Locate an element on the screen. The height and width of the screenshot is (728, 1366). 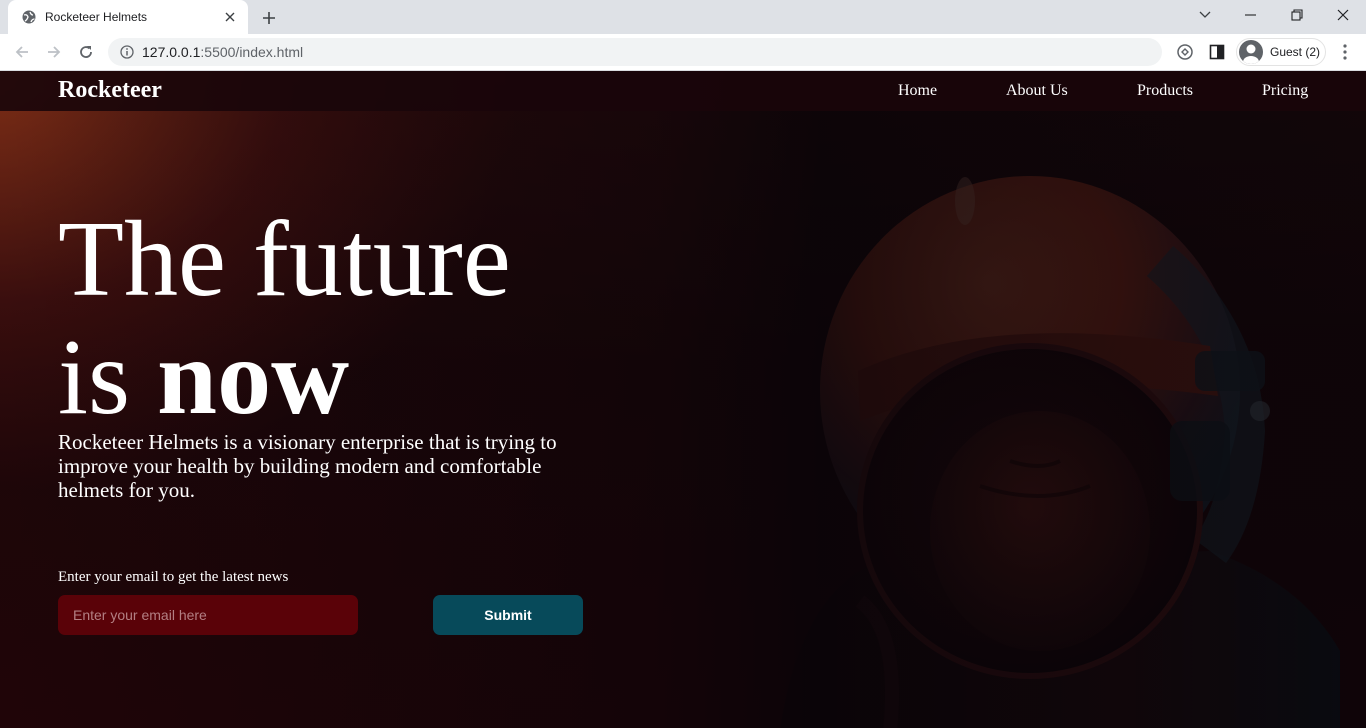
profile-label: Guest (2) is located at coordinates (1295, 52).